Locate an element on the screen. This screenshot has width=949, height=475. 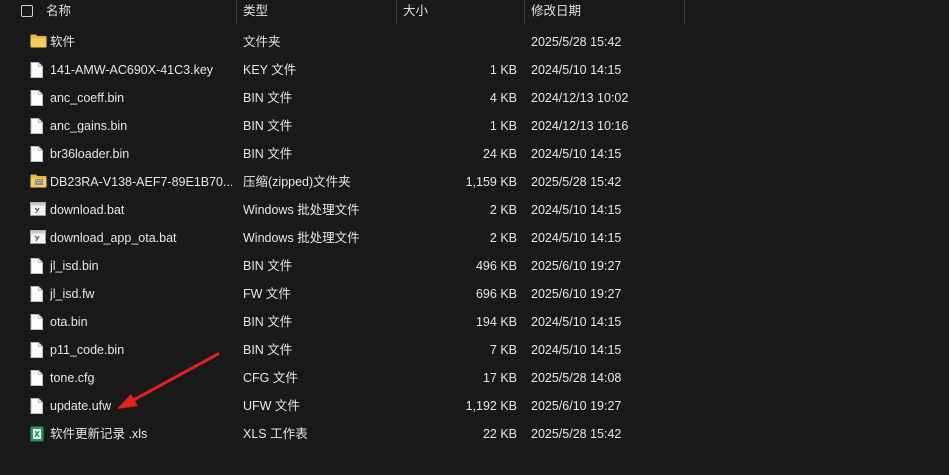
file-name: 141-AMW-AC690X-41C3.key is located at coordinates (132, 70).